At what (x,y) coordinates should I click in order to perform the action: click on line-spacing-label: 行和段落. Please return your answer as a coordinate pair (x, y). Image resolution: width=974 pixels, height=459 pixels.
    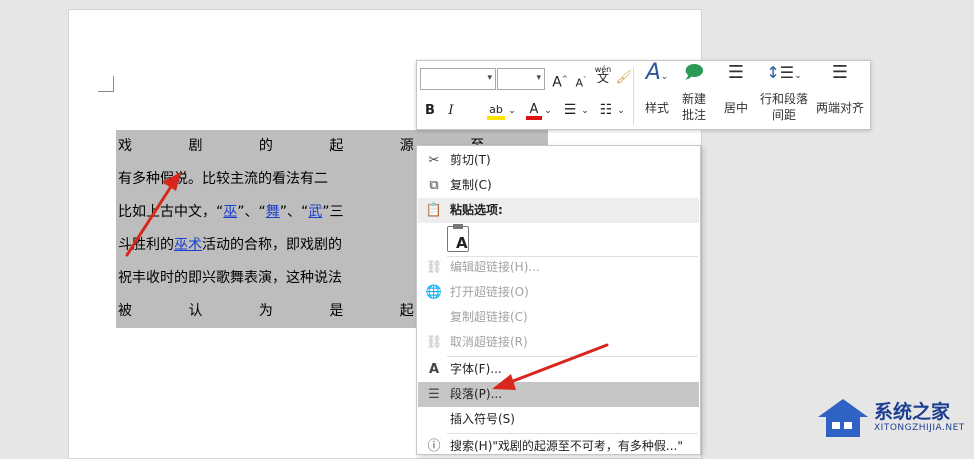
    Looking at the image, I should click on (783, 99).